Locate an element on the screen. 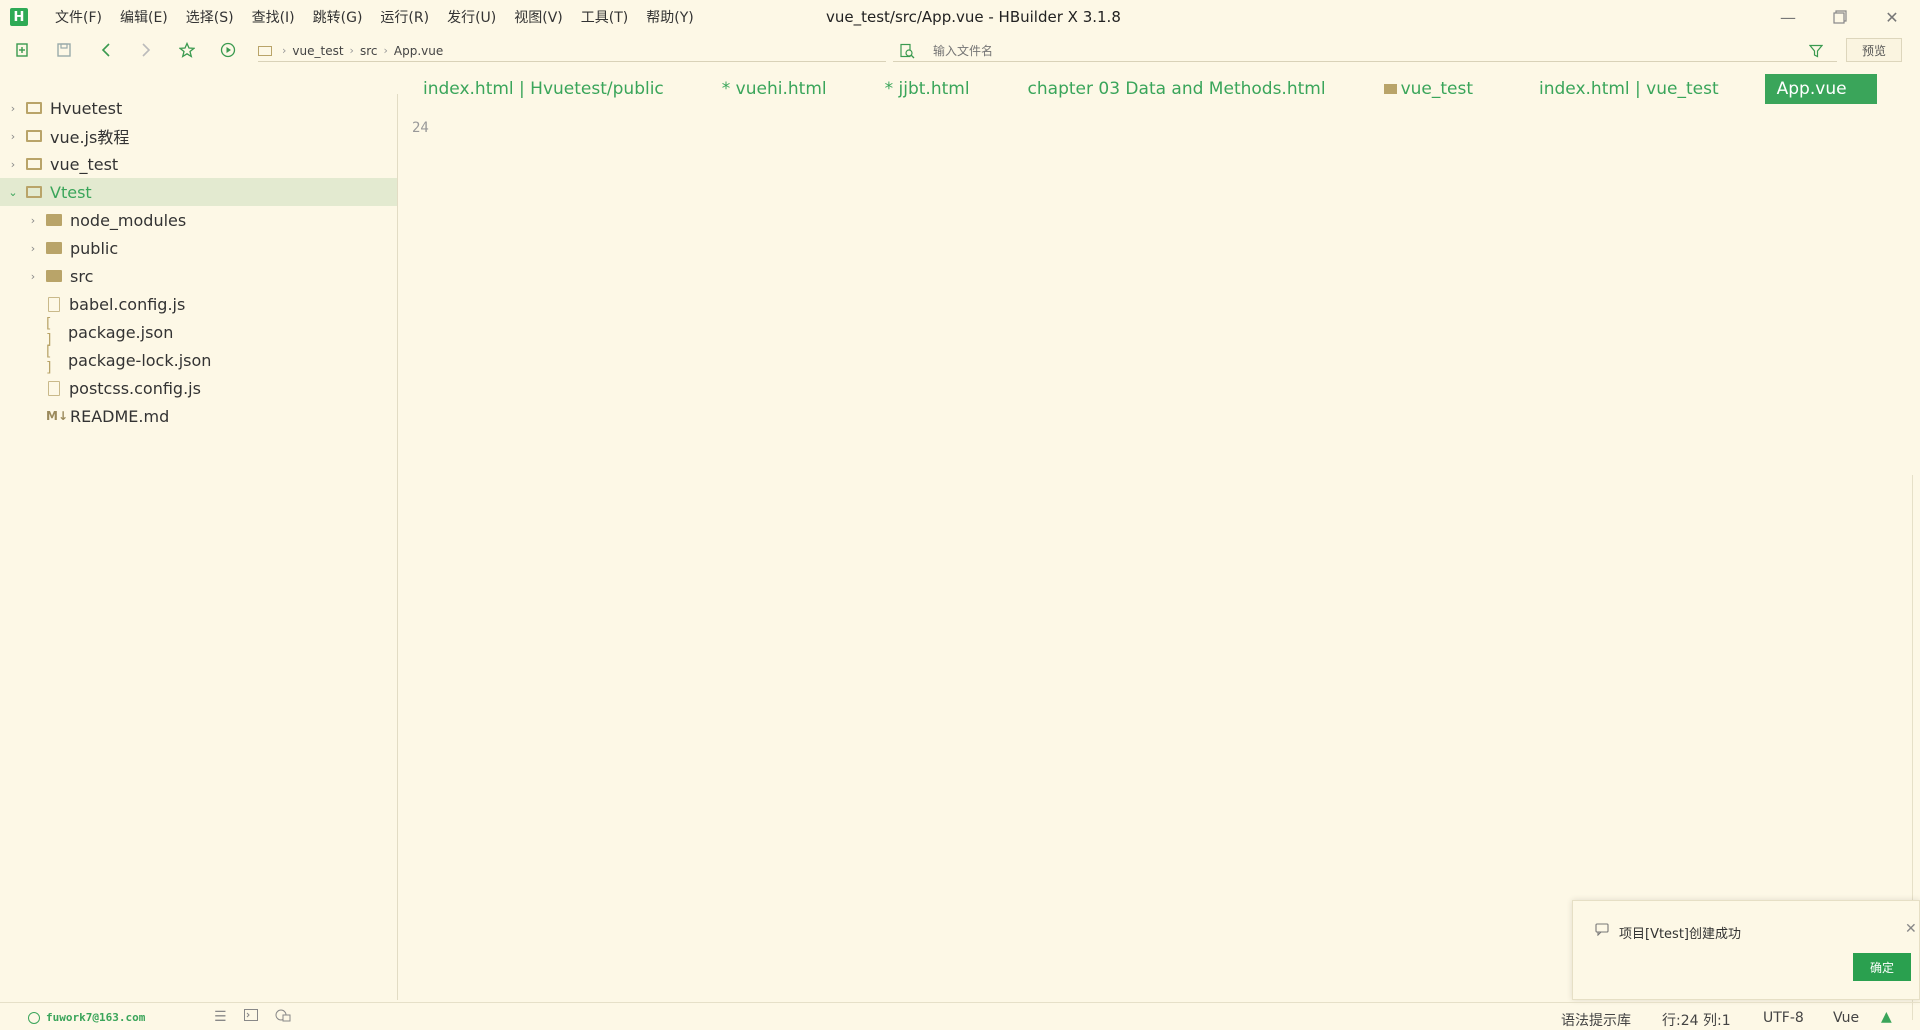 Image resolution: width=1920 pixels, height=1030 pixels. syntax-library-link: 语法提示库 is located at coordinates (1596, 1020).